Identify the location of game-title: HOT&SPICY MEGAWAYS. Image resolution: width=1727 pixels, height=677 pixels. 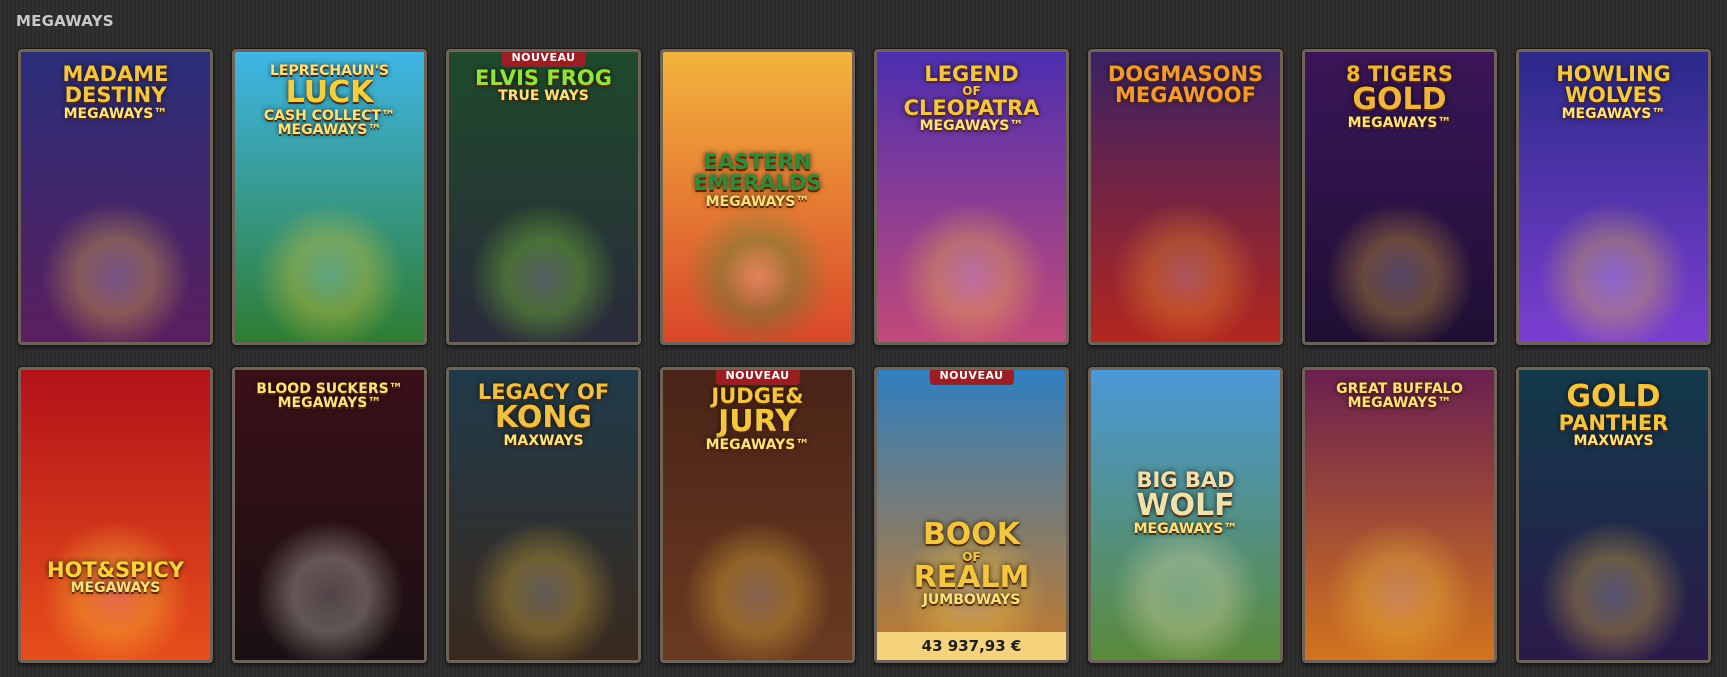
(115, 577).